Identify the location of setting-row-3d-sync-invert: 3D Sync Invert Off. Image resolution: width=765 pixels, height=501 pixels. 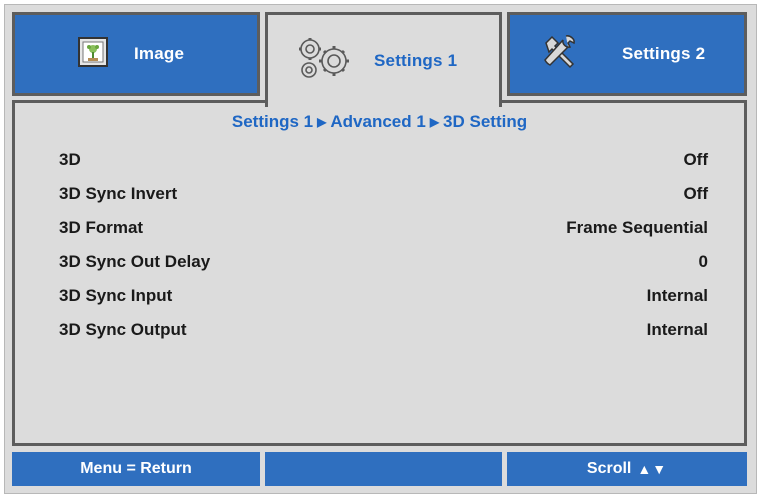
(383, 194).